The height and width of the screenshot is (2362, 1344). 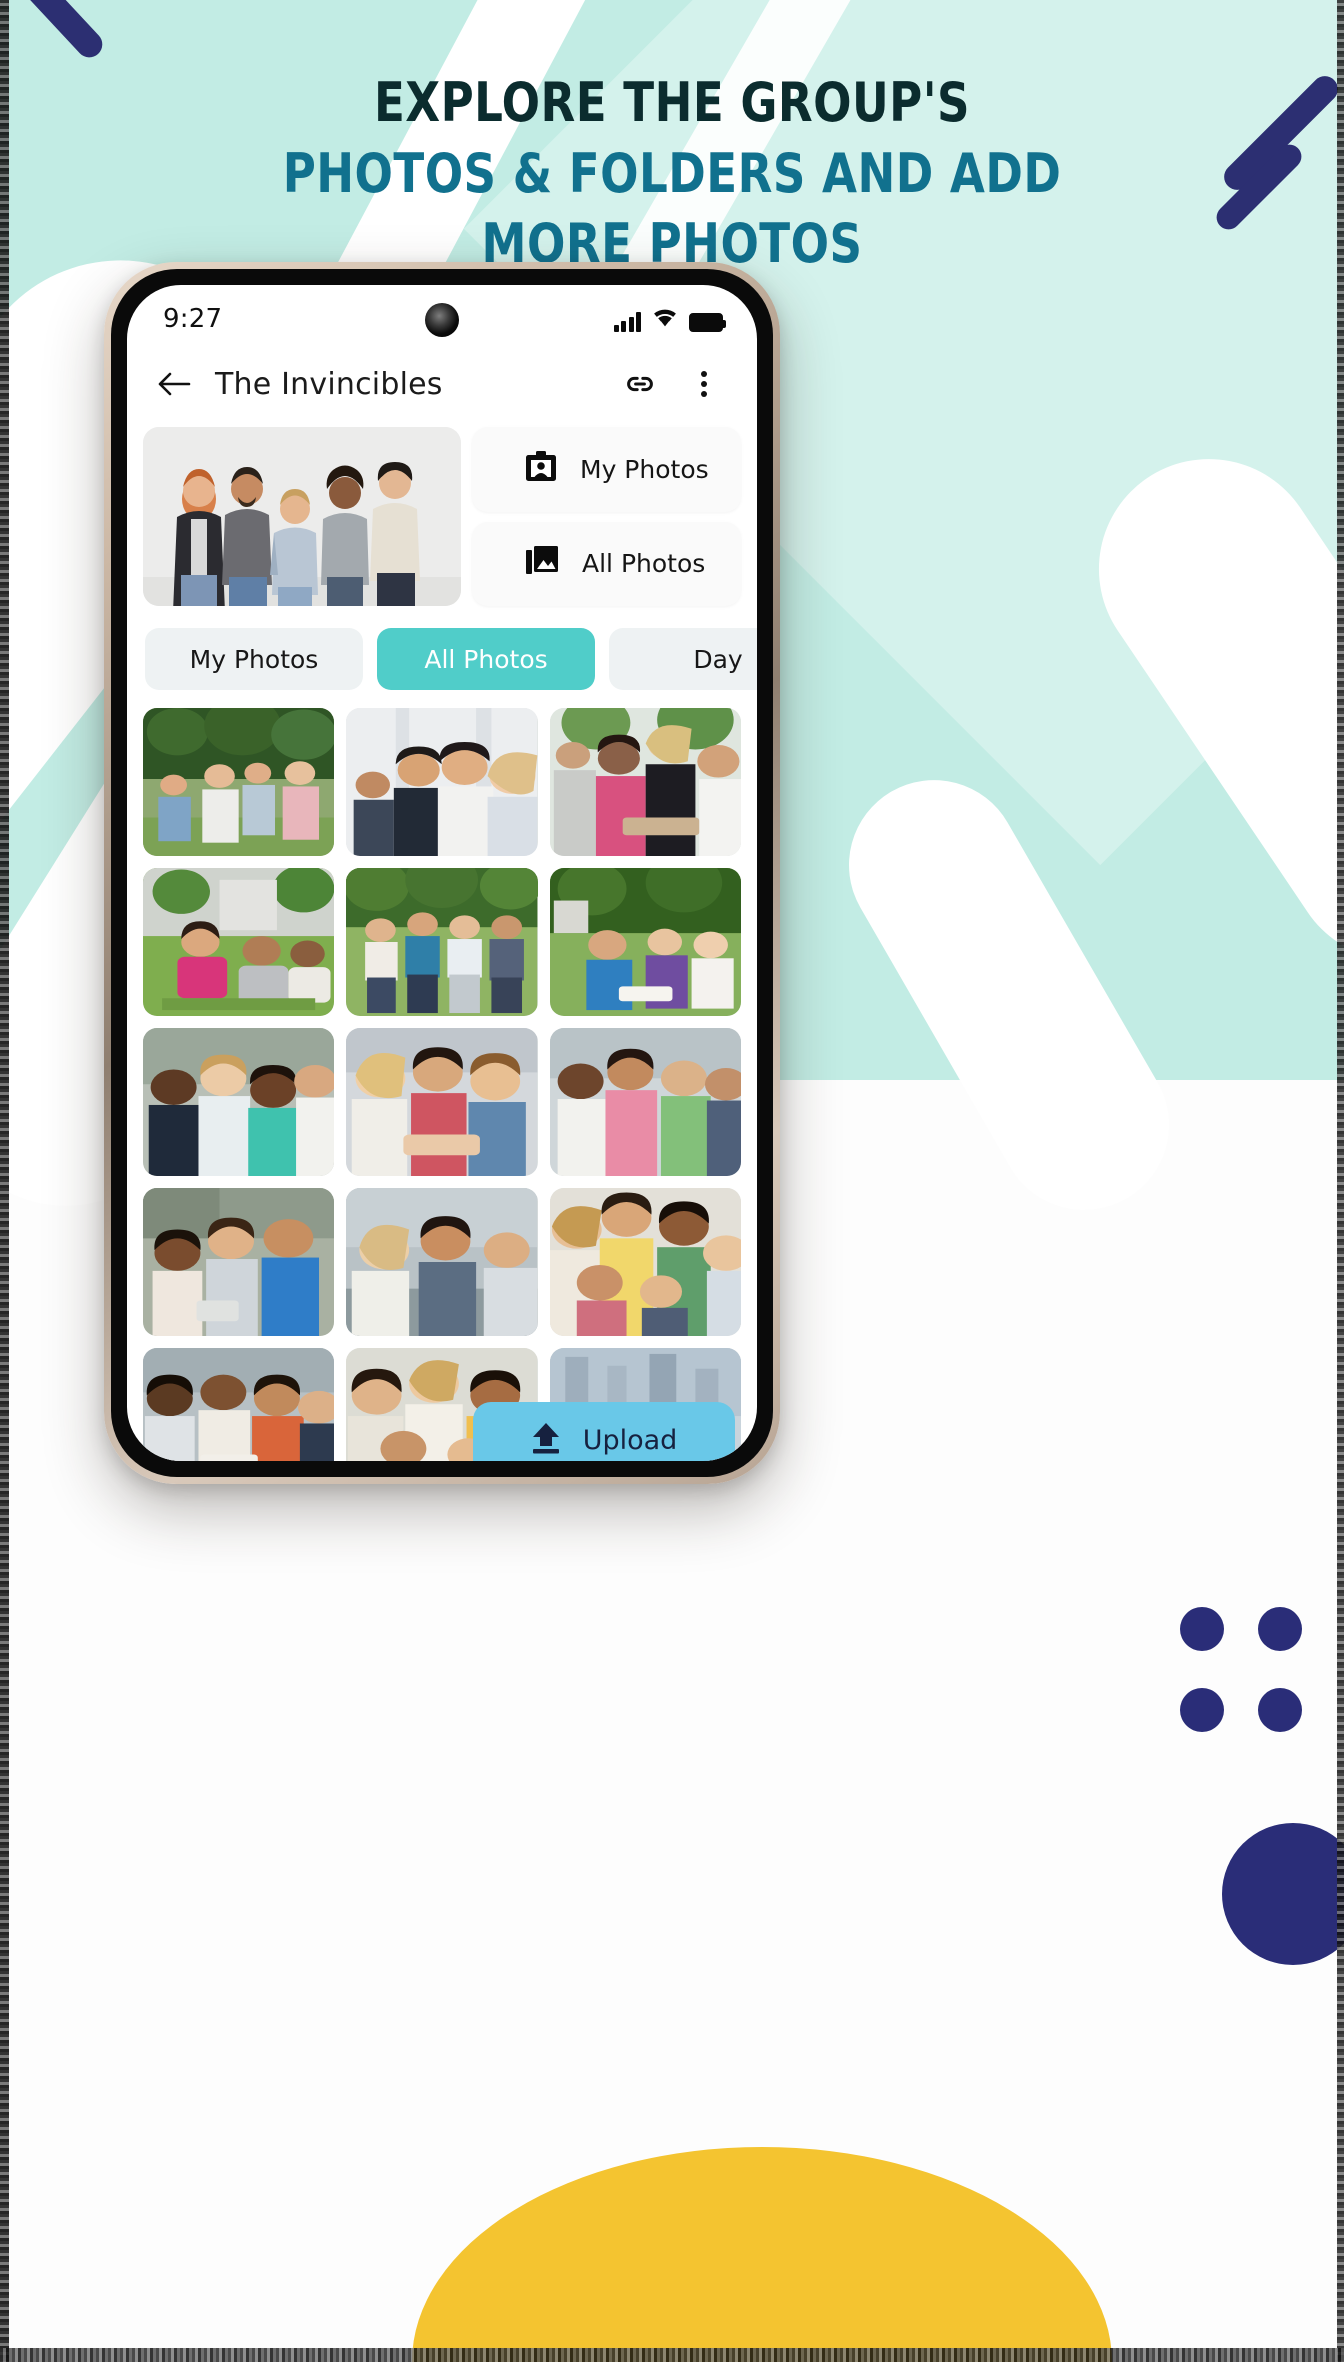 I want to click on bottom-edge-artifact, so click(x=672, y=2355).